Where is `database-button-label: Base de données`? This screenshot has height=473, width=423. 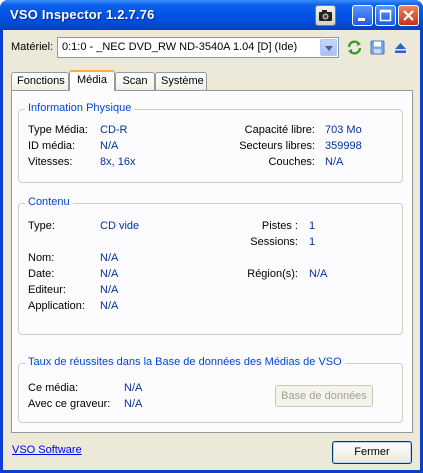
database-button-label: Base de données is located at coordinates (324, 396).